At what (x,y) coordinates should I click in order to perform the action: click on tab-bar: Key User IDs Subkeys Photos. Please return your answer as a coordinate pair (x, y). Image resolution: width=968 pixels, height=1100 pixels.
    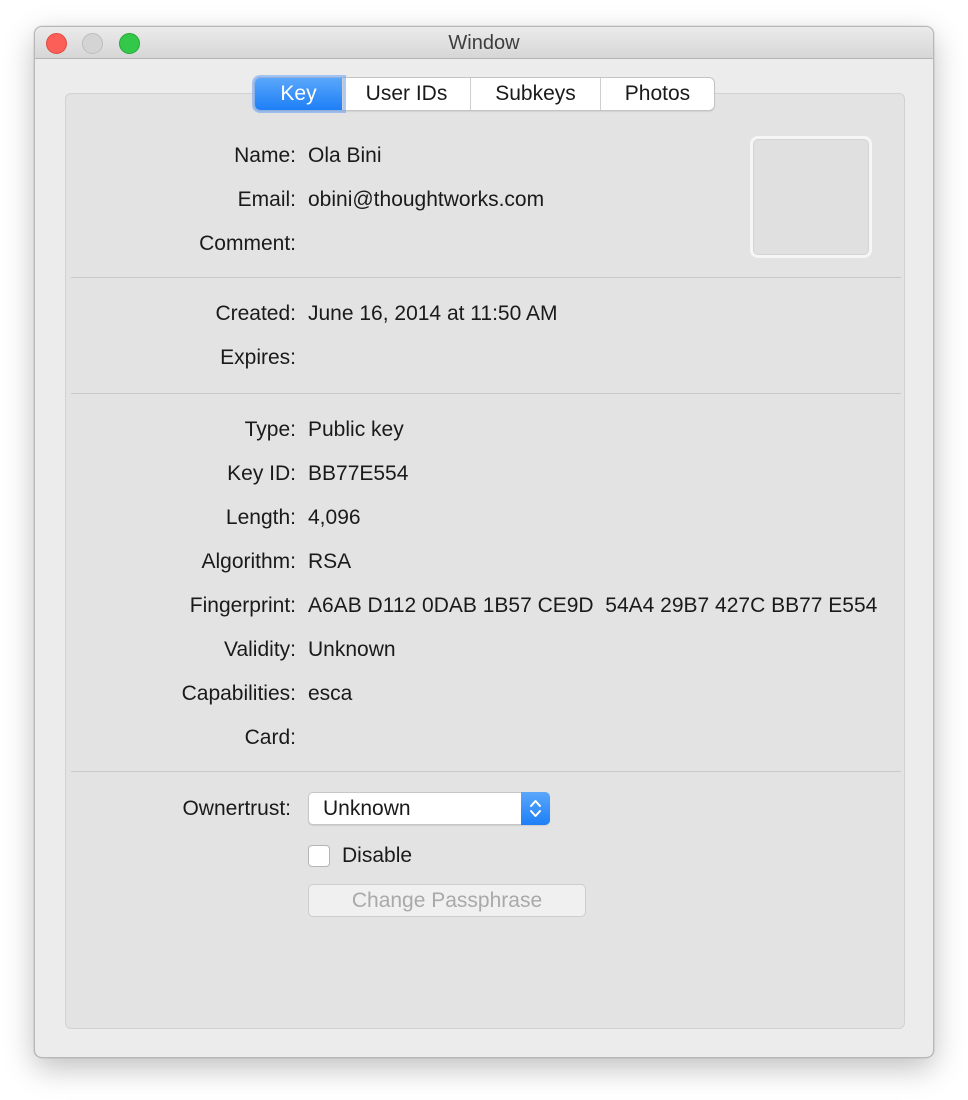
    Looking at the image, I should click on (484, 94).